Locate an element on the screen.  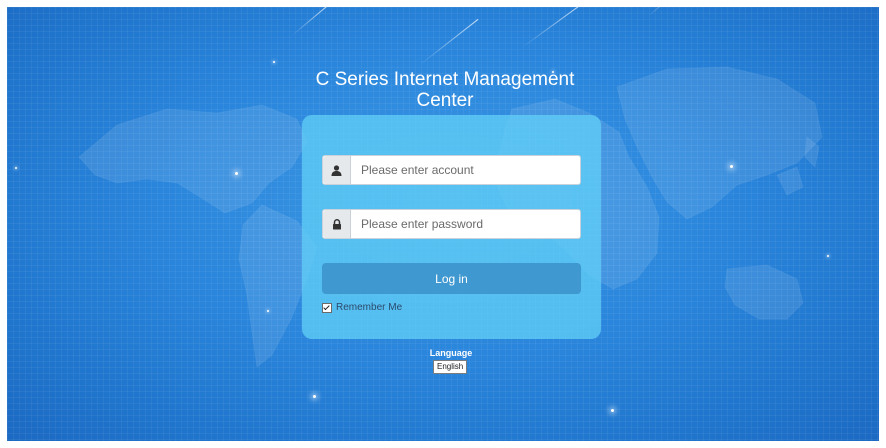
password-field is located at coordinates (451, 224).